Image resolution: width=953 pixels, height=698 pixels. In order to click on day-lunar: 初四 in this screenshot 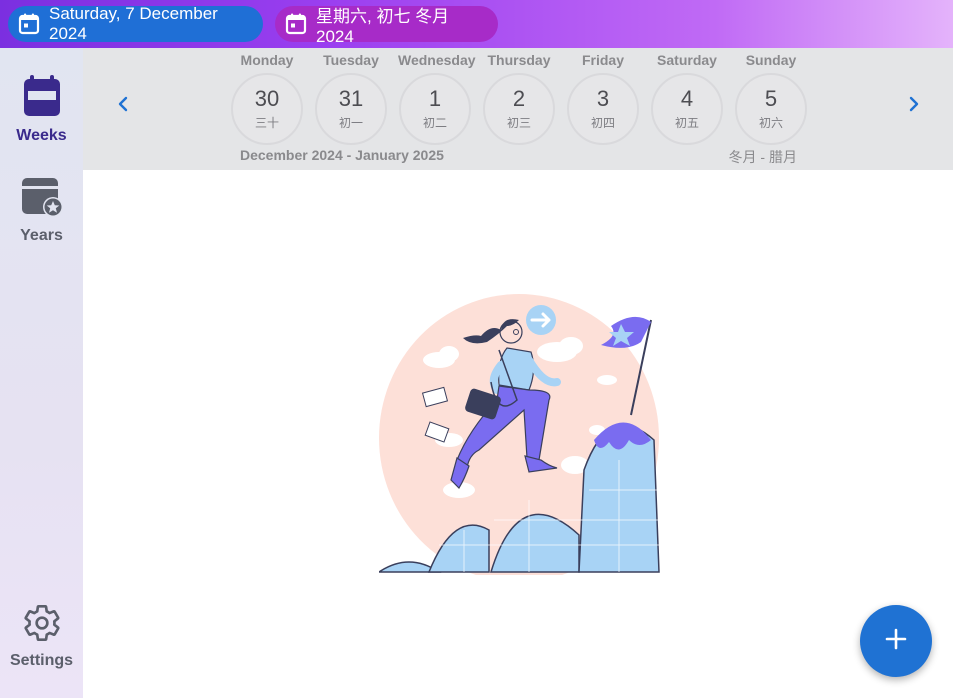, I will do `click(602, 123)`.